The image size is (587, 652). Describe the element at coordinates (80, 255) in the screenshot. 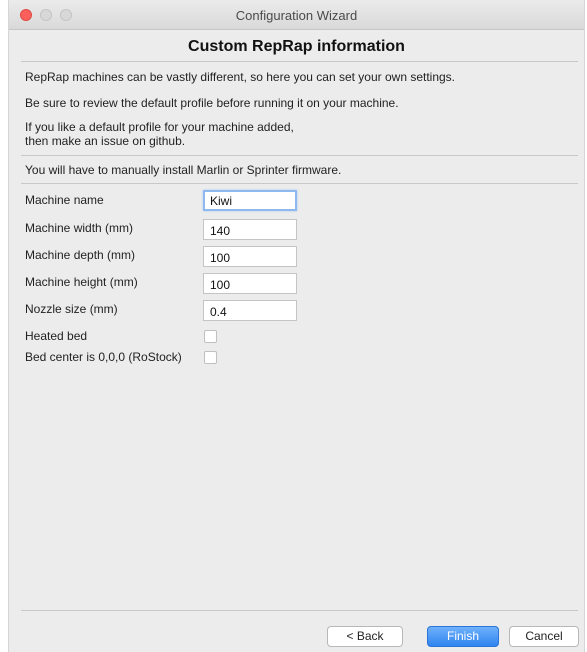

I see `machine-depth-label: Machine depth (mm)` at that location.